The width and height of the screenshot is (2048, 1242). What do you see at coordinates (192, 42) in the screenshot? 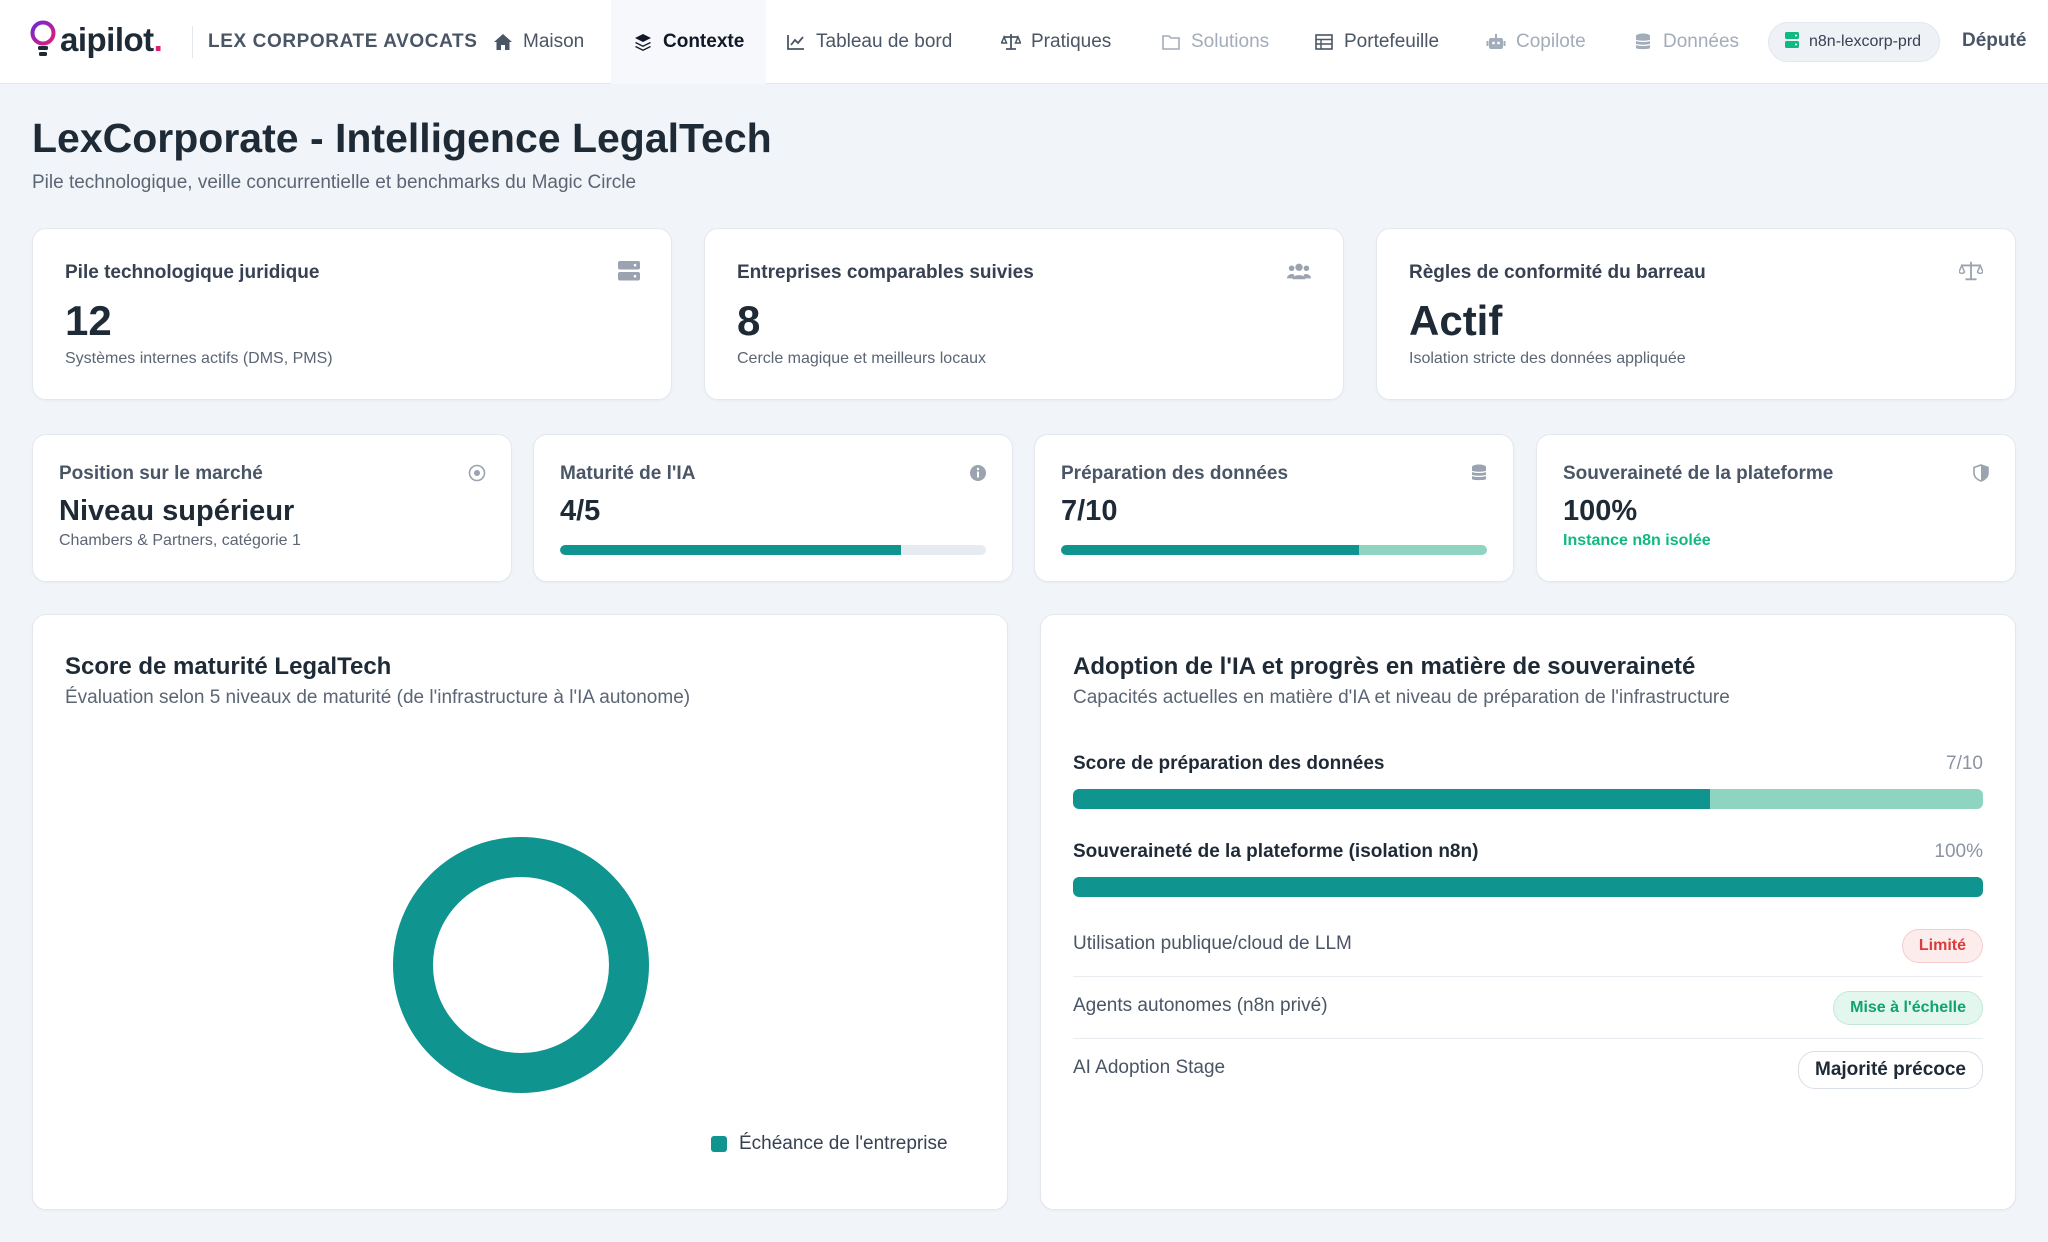
I see `nav-divider` at bounding box center [192, 42].